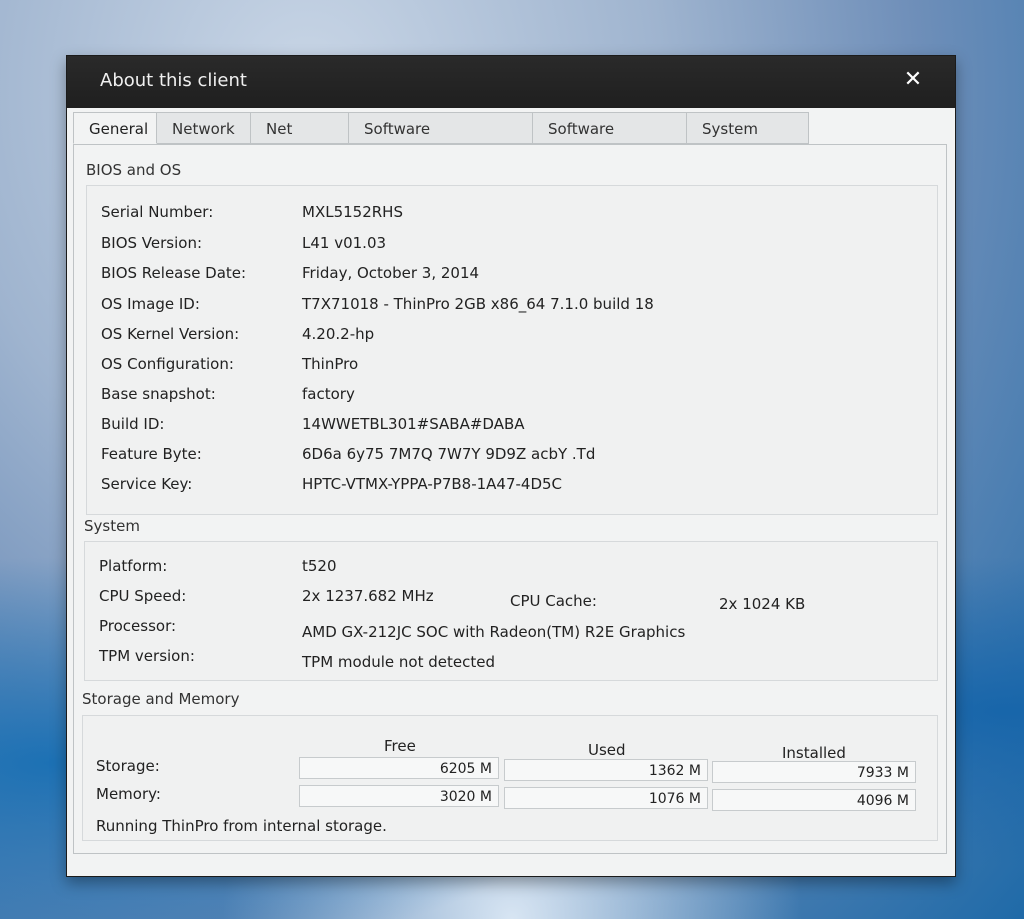  I want to click on storage-installed-cell: 7933 M, so click(814, 772).